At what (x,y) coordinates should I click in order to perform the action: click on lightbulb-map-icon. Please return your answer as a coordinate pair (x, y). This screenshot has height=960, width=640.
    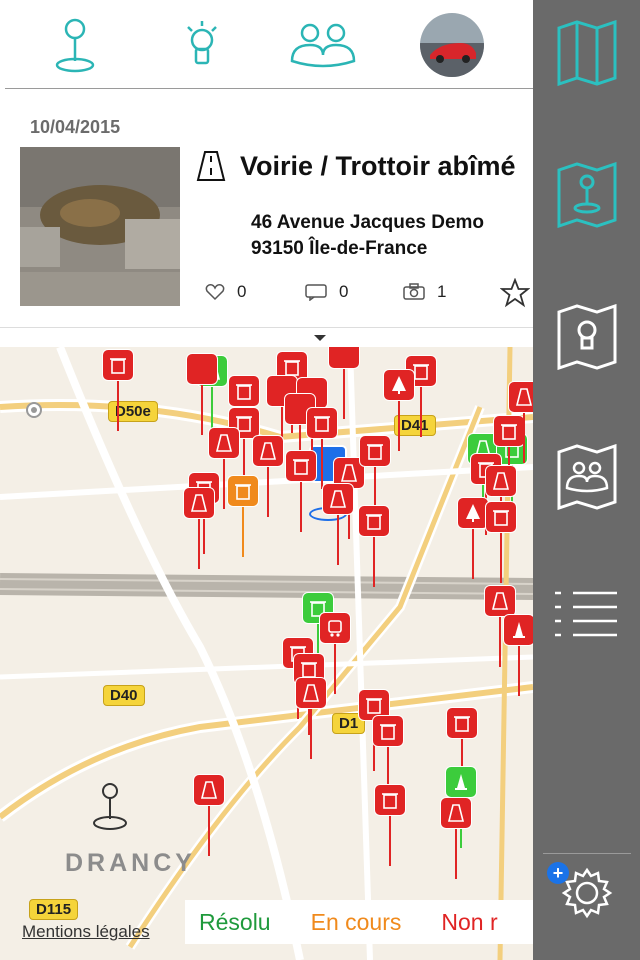
    Looking at the image, I should click on (587, 337).